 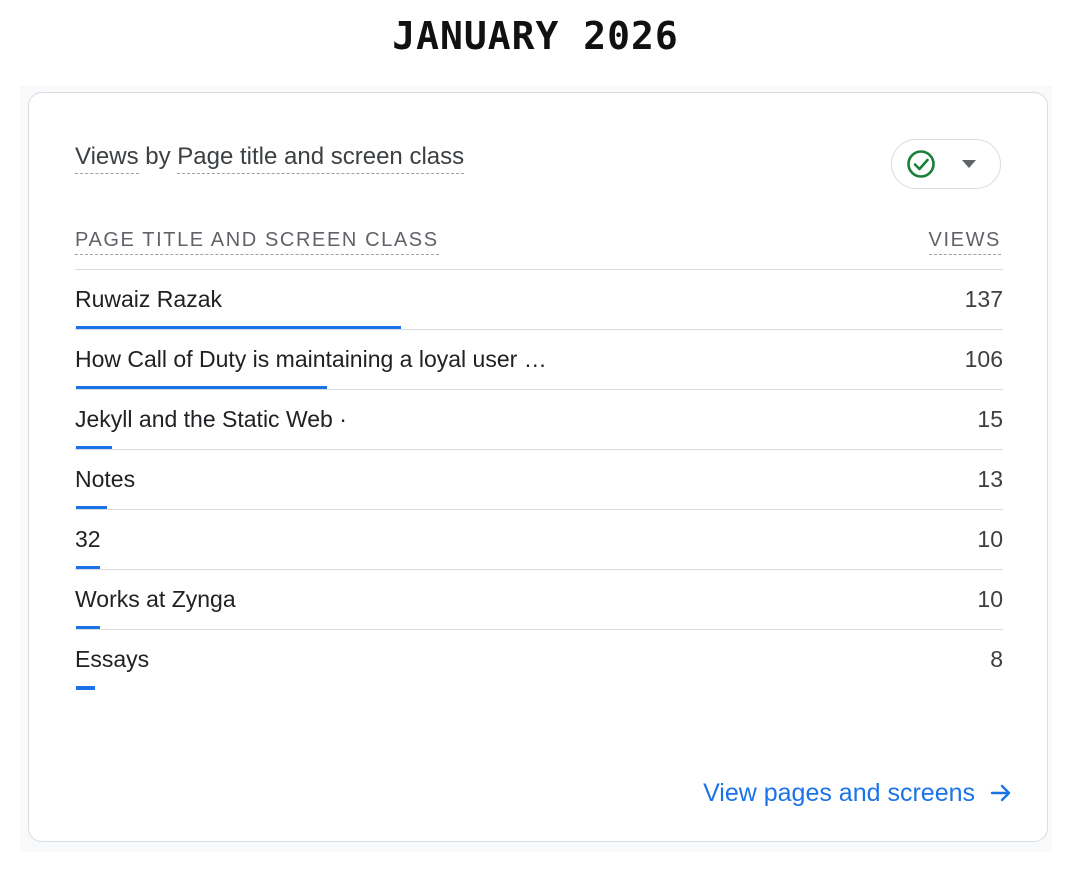 I want to click on title-connector: by, so click(x=158, y=156).